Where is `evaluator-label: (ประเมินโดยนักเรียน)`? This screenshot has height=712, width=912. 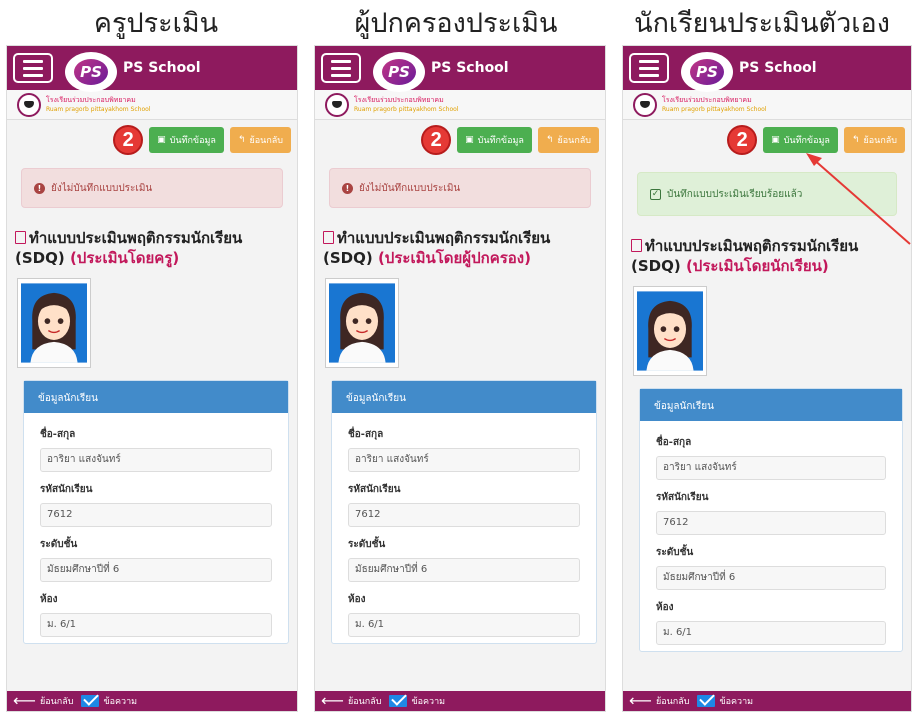
evaluator-label: (ประเมินโดยนักเรียน) is located at coordinates (757, 266).